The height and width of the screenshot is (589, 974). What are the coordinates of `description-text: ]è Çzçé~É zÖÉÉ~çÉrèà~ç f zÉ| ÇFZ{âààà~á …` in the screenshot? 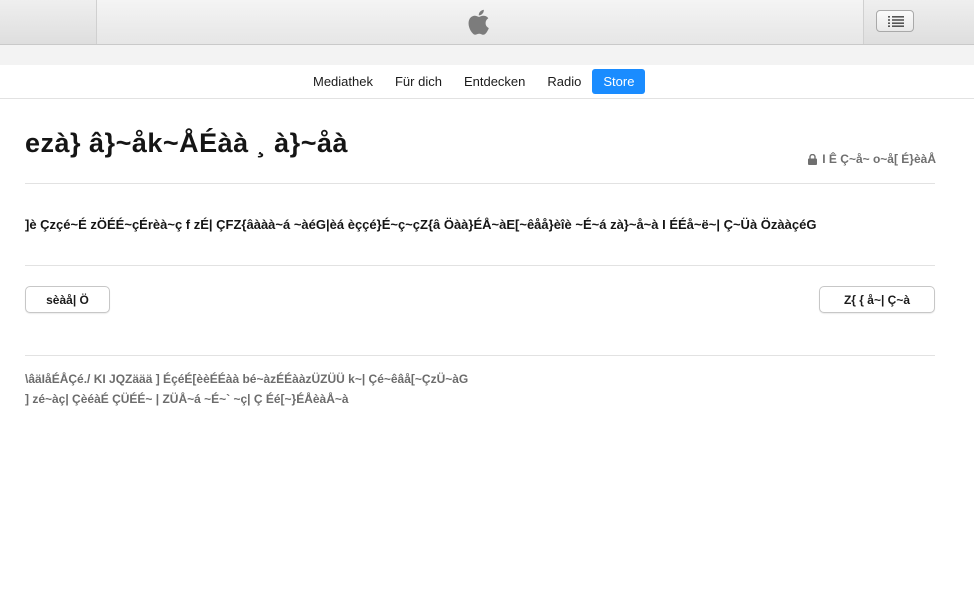 It's located at (421, 224).